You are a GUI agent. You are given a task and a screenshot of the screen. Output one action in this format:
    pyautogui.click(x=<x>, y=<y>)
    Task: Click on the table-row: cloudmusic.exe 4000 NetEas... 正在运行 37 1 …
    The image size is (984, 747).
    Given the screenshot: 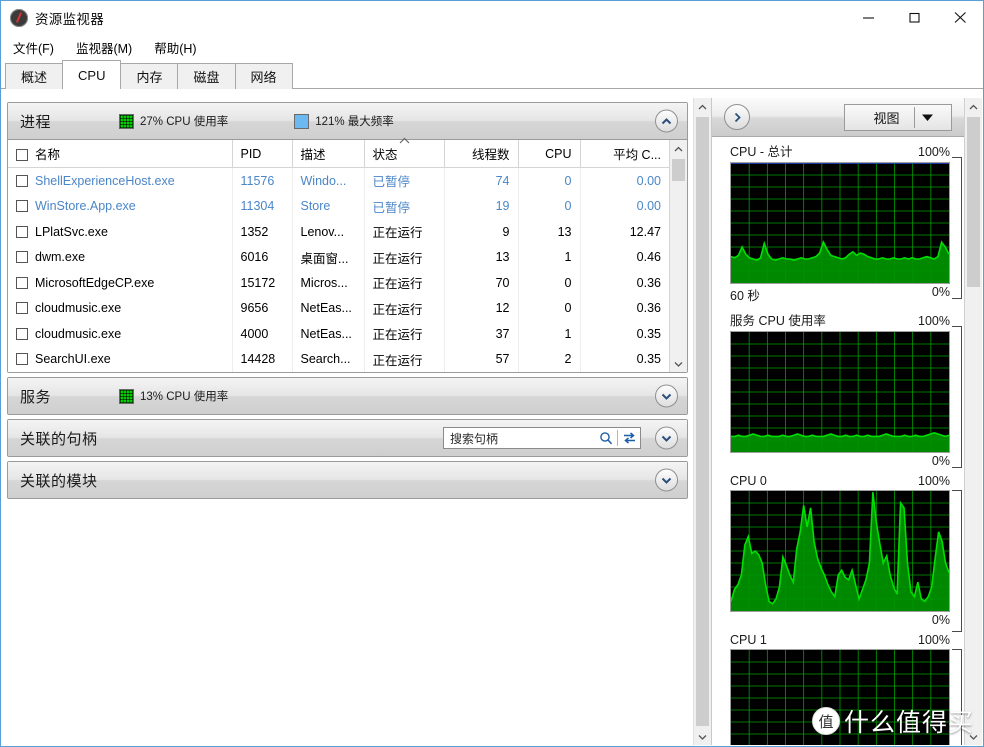 What is the action you would take?
    pyautogui.click(x=338, y=334)
    